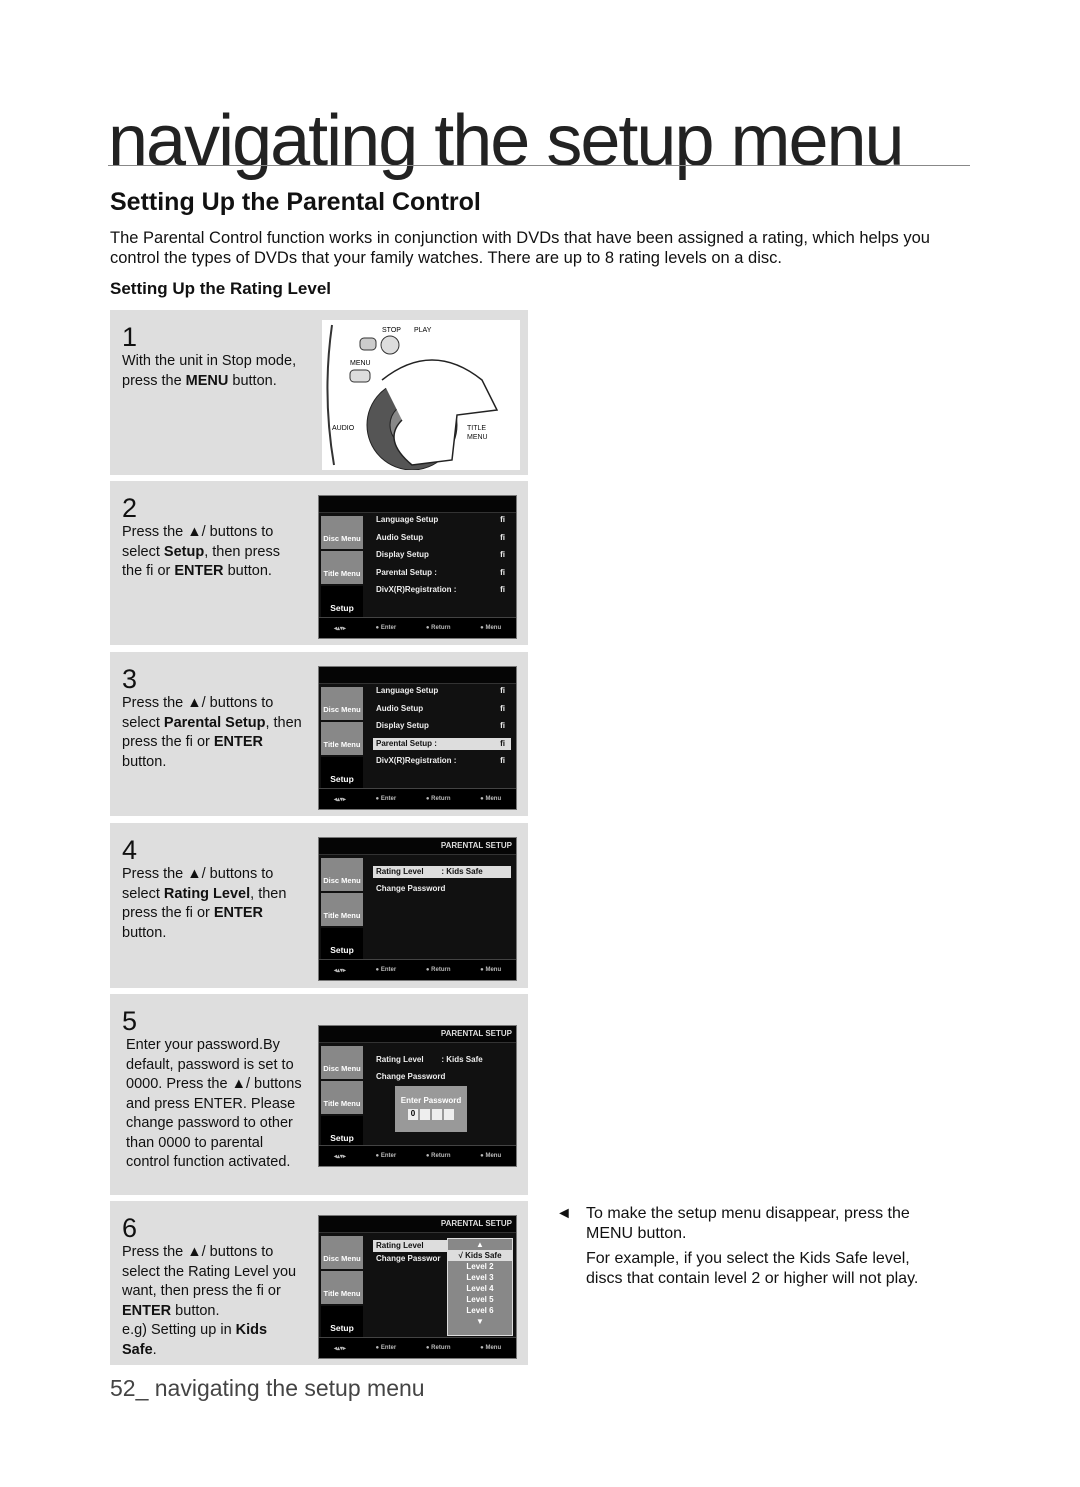 The height and width of the screenshot is (1487, 1080). I want to click on play-label: PLAY, so click(423, 330).